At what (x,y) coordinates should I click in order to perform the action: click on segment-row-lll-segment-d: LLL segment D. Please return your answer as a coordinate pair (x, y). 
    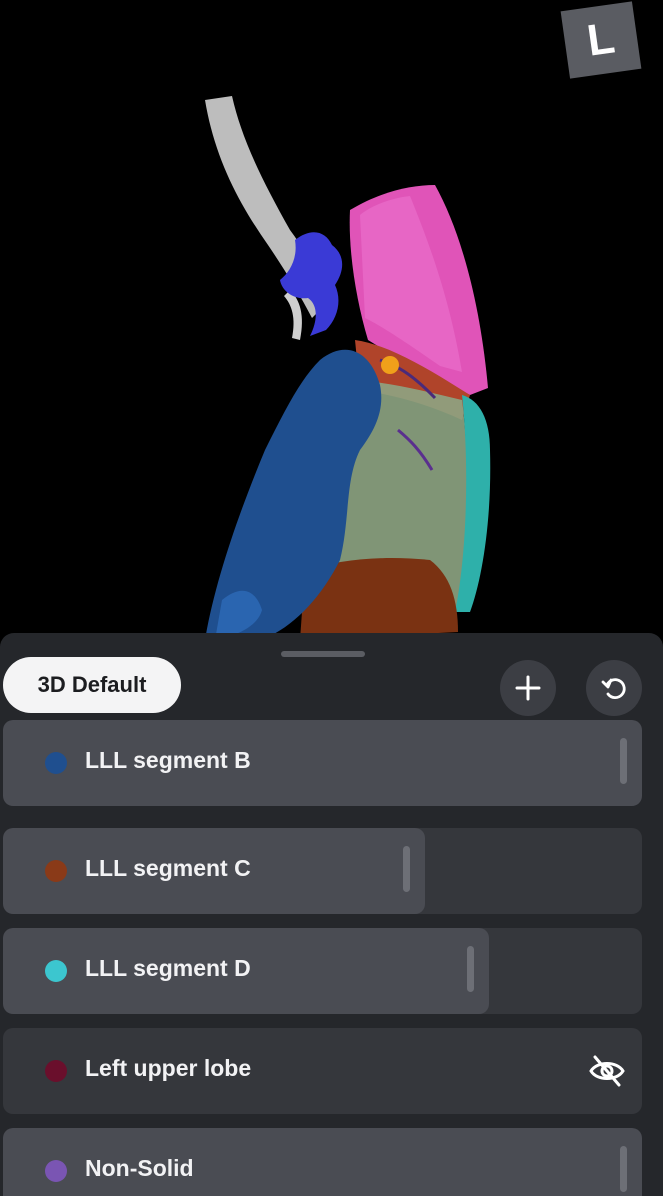
    Looking at the image, I should click on (322, 971).